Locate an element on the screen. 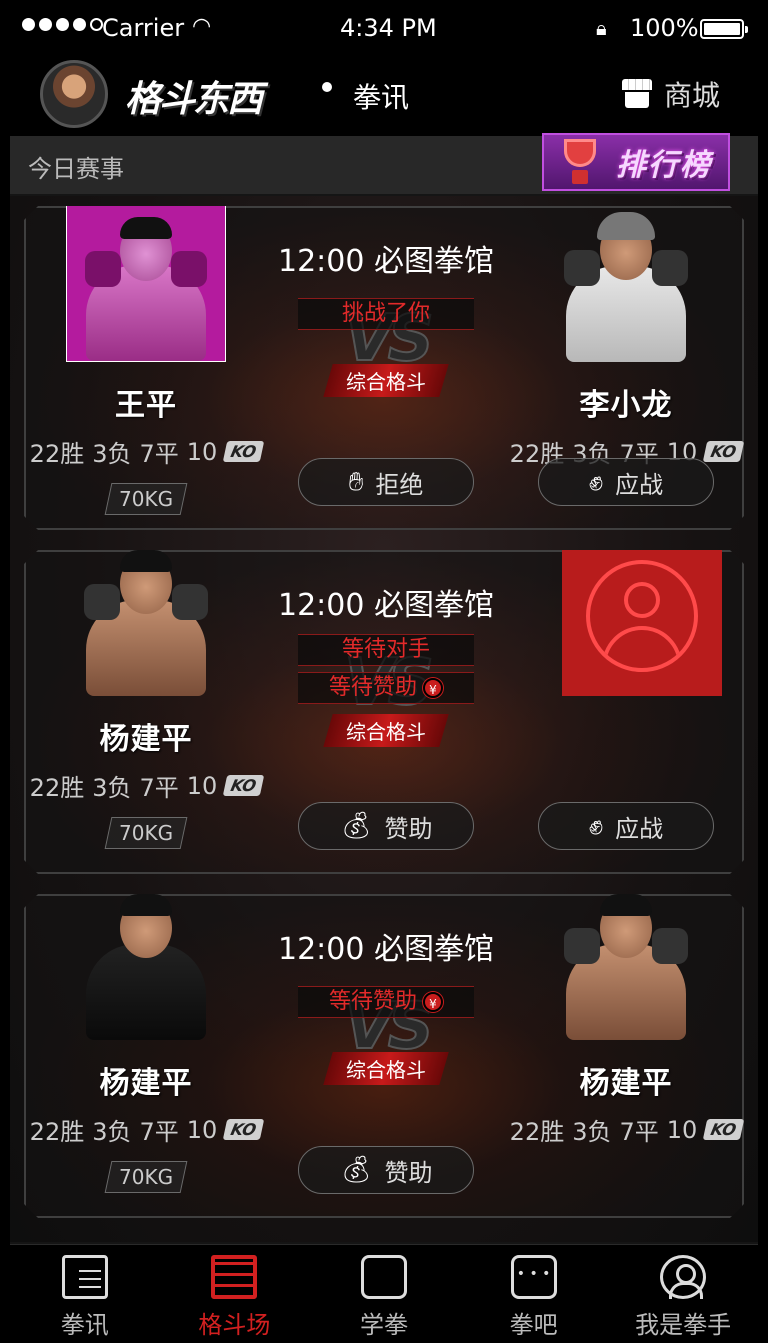 The height and width of the screenshot is (1343, 768). shop-icon is located at coordinates (637, 94).